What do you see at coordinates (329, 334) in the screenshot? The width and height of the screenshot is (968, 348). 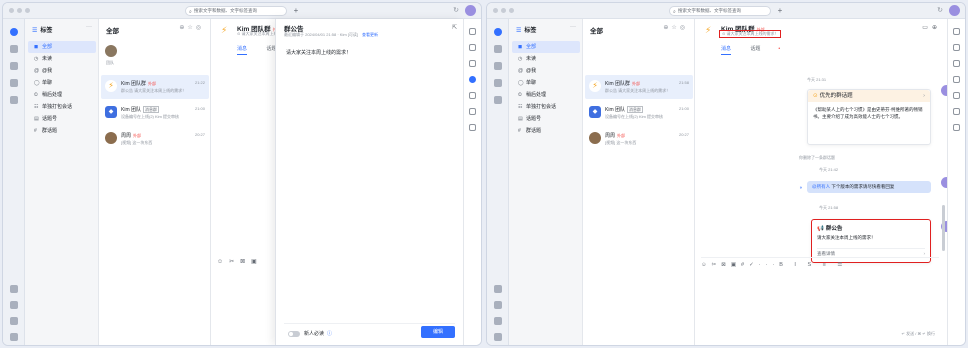 I see `info-icon: ⓘ` at bounding box center [329, 334].